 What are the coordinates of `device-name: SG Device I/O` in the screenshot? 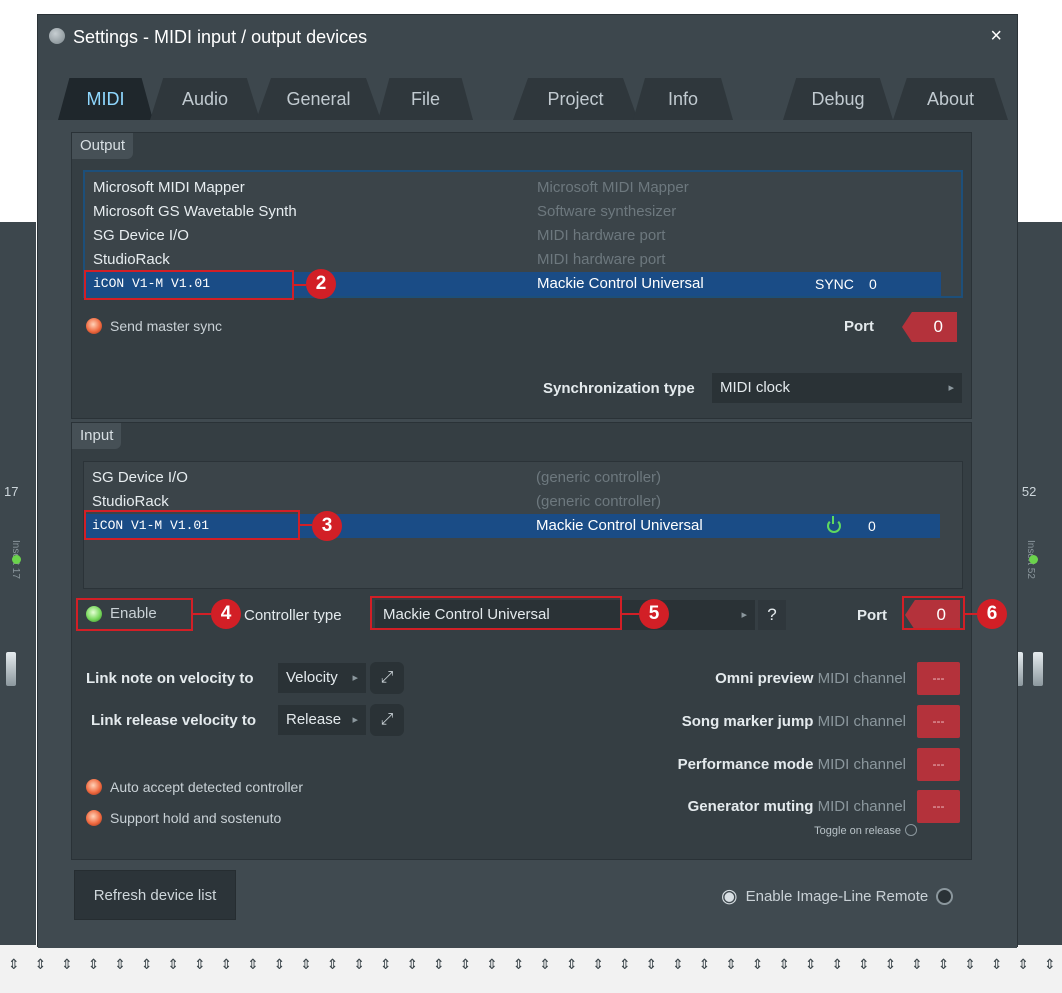 It's located at (140, 477).